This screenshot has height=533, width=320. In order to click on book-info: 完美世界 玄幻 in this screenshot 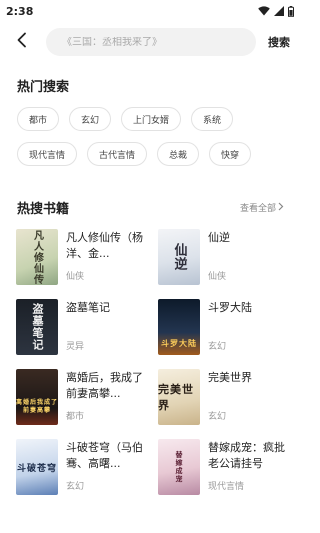, I will do `click(230, 397)`.